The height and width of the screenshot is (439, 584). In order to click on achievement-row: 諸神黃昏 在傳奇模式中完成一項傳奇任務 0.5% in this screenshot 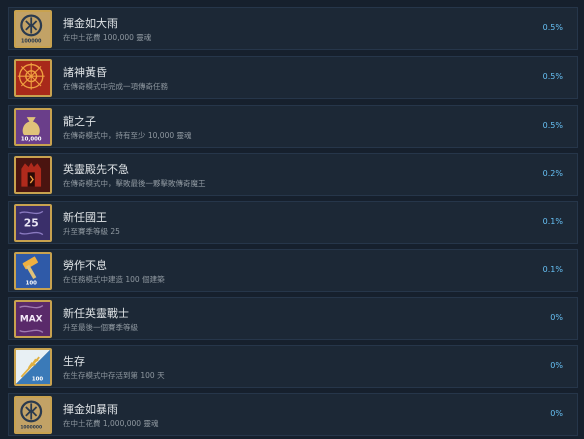, I will do `click(293, 77)`.